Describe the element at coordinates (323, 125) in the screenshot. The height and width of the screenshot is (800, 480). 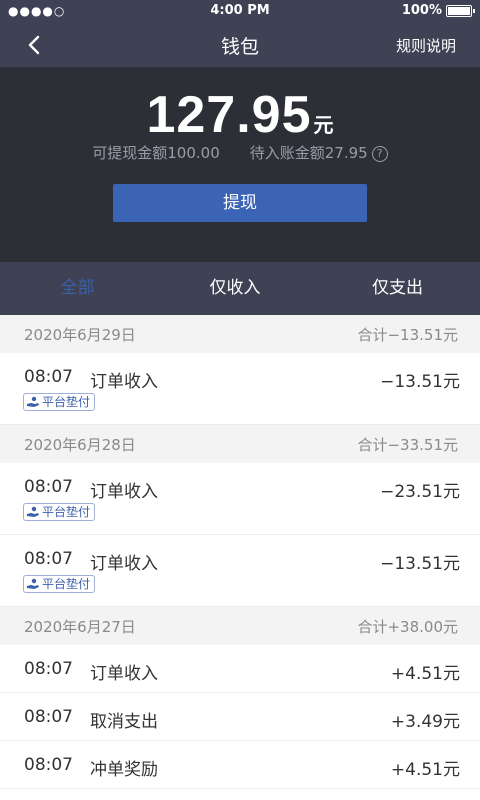
I see `balance-unit: 元` at that location.